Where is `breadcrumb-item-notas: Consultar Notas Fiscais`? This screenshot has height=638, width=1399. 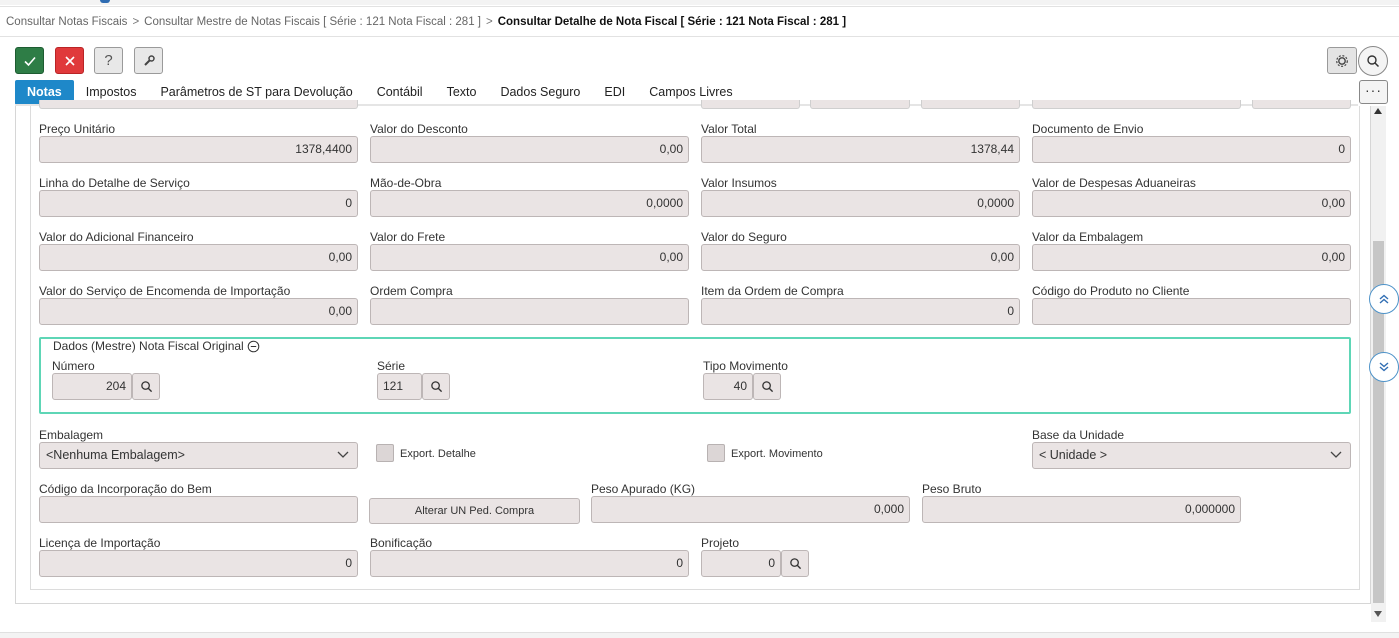 breadcrumb-item-notas: Consultar Notas Fiscais is located at coordinates (66, 22).